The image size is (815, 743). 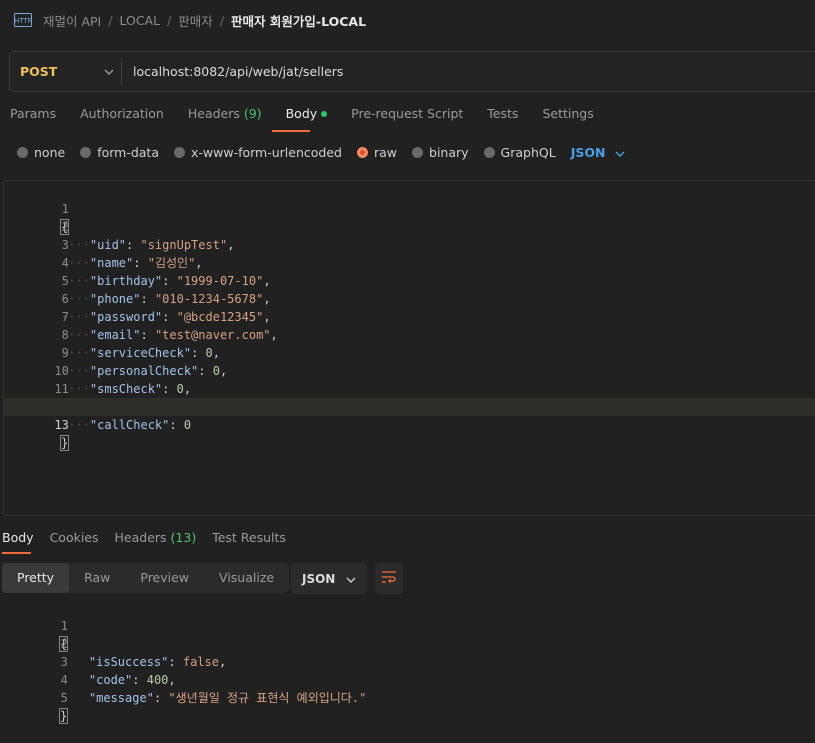 What do you see at coordinates (252, 113) in the screenshot?
I see `headers-count: (9)` at bounding box center [252, 113].